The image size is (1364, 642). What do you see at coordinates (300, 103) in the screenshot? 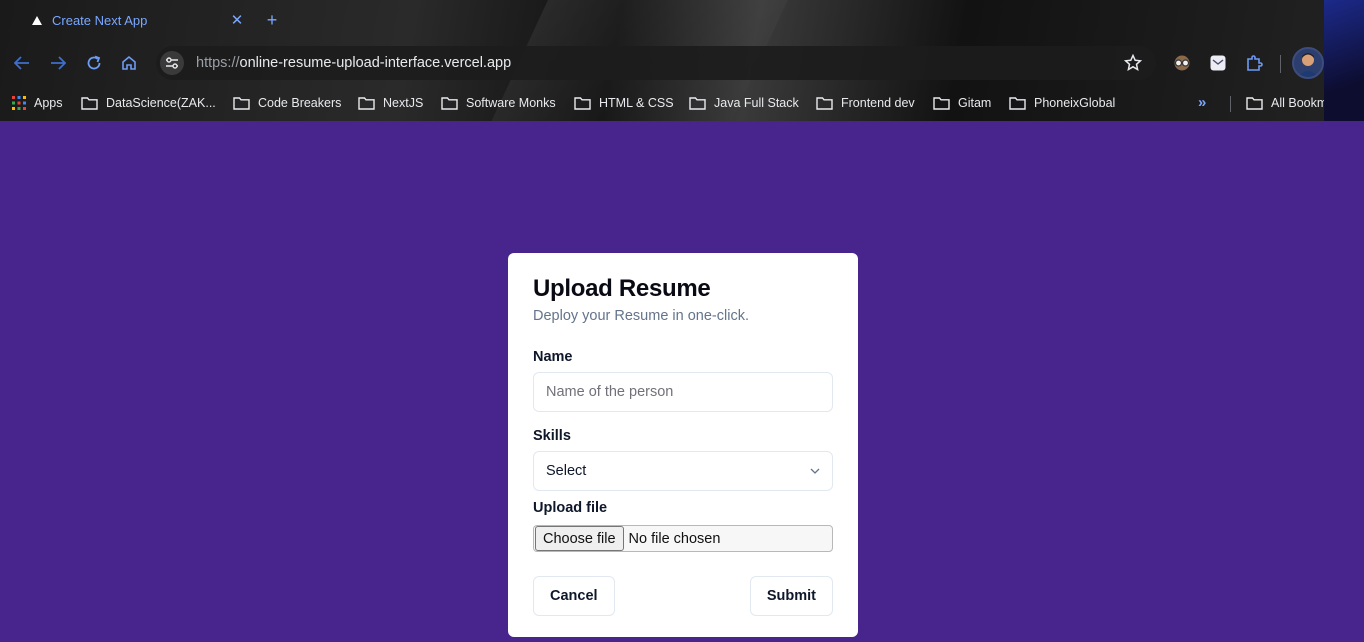
I see `bookmark-label: Code Breakers` at bounding box center [300, 103].